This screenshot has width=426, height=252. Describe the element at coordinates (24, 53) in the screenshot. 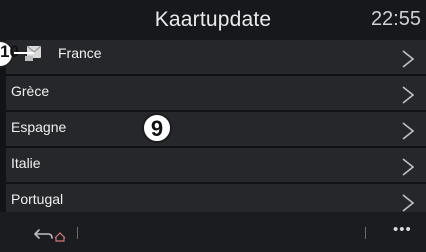

I see `callout-leader-line` at that location.